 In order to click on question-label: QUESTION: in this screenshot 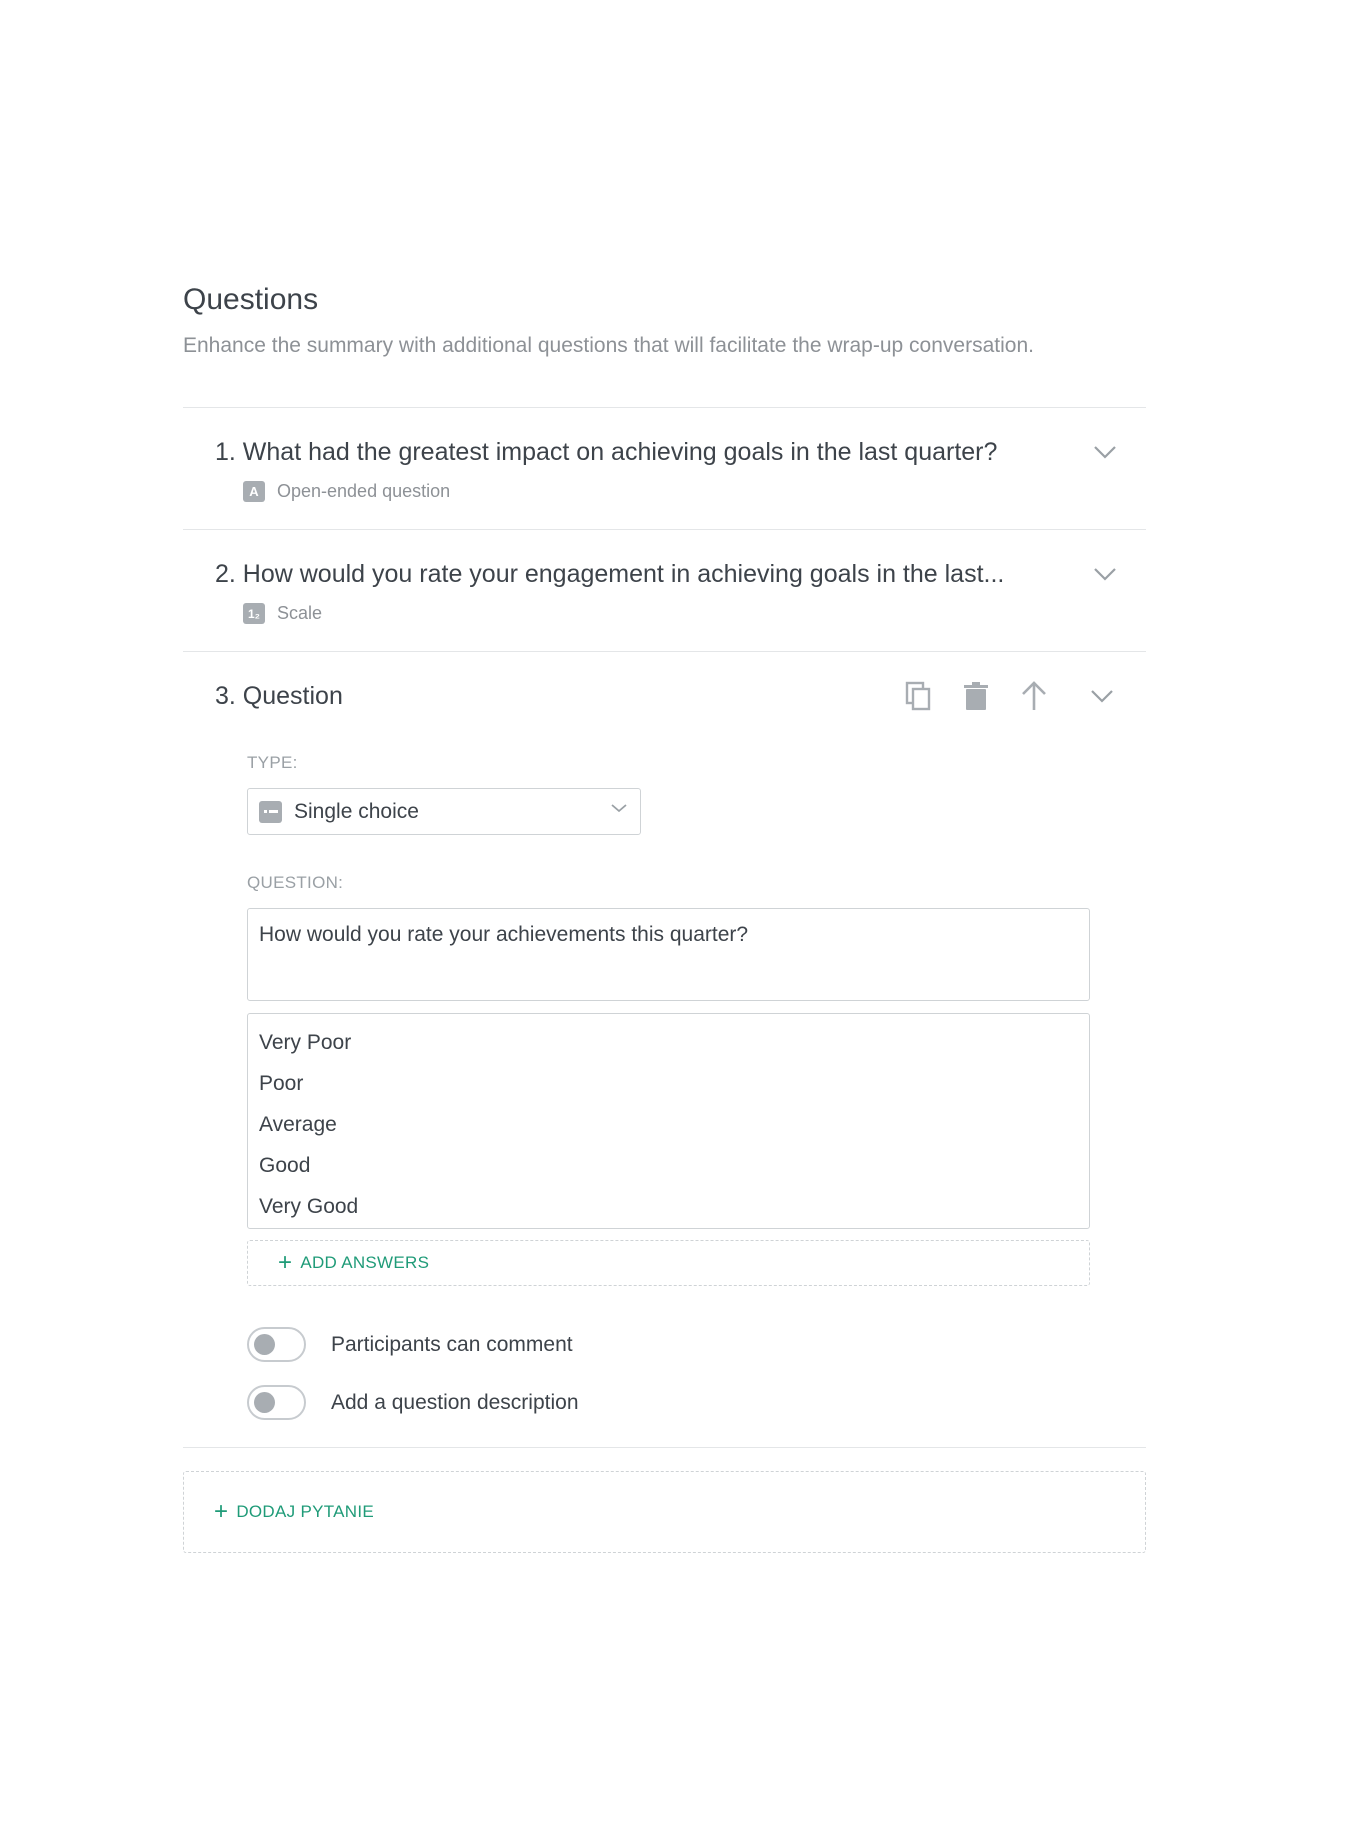, I will do `click(295, 882)`.